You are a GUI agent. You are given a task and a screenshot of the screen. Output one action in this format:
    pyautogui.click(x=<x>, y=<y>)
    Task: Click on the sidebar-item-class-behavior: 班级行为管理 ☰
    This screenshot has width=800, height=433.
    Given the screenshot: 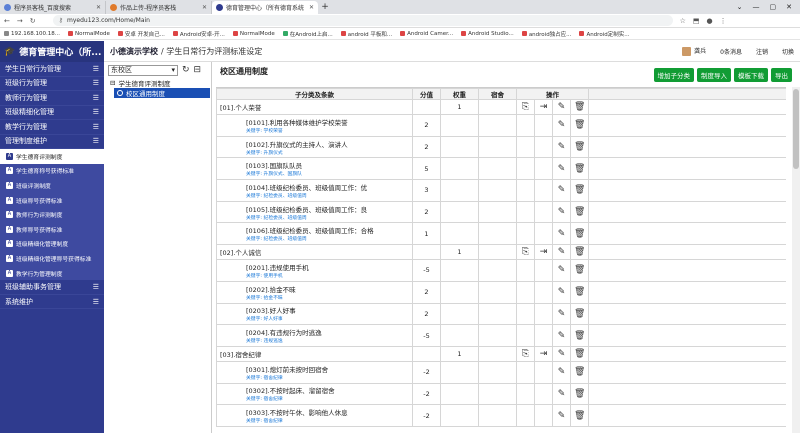 What is the action you would take?
    pyautogui.click(x=52, y=84)
    